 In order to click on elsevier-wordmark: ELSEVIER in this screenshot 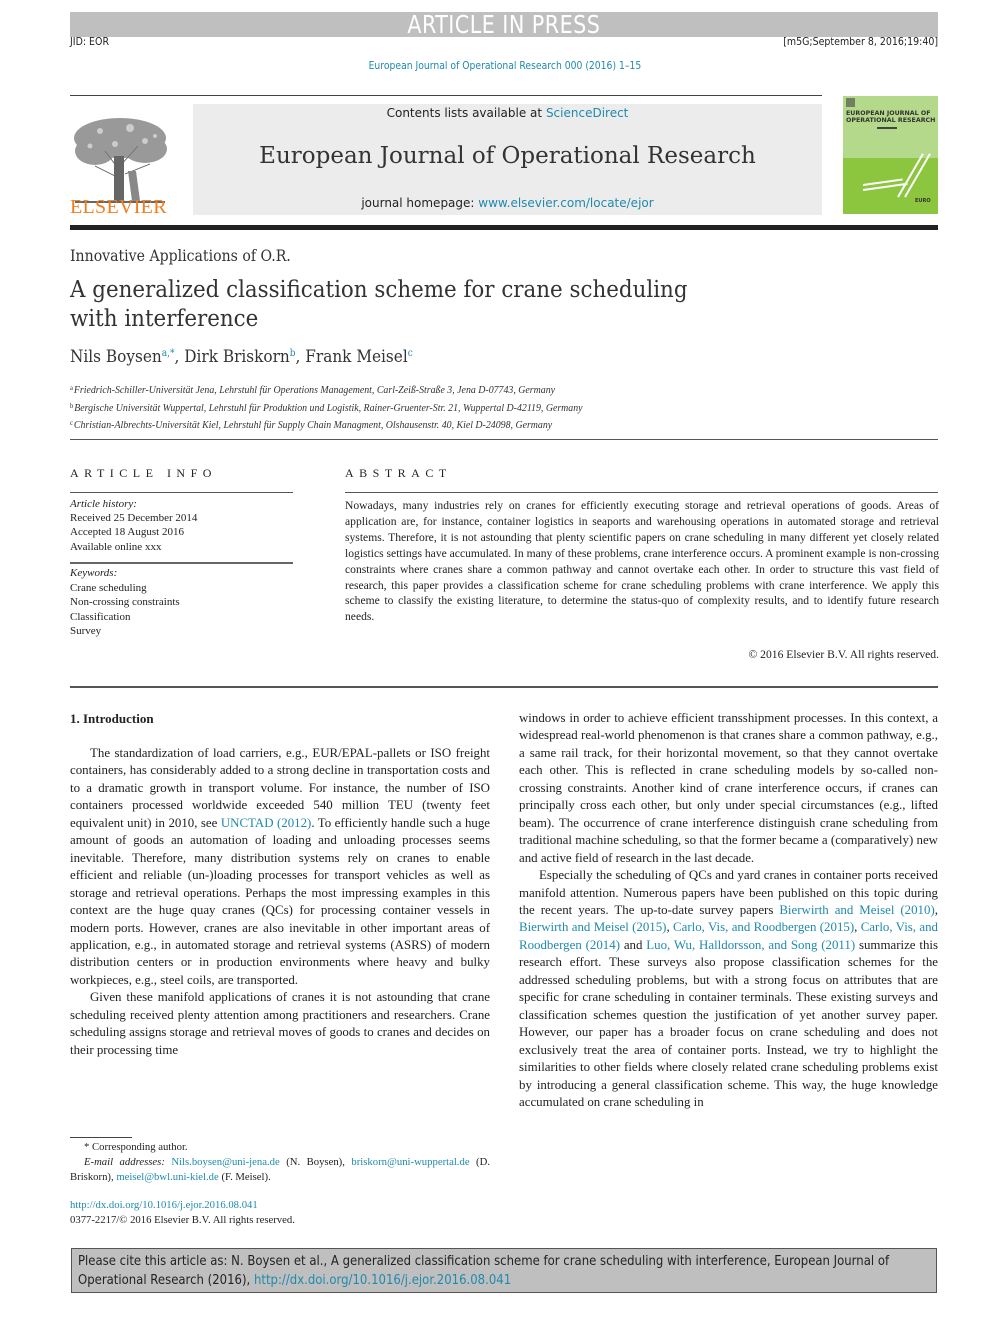, I will do `click(118, 207)`.